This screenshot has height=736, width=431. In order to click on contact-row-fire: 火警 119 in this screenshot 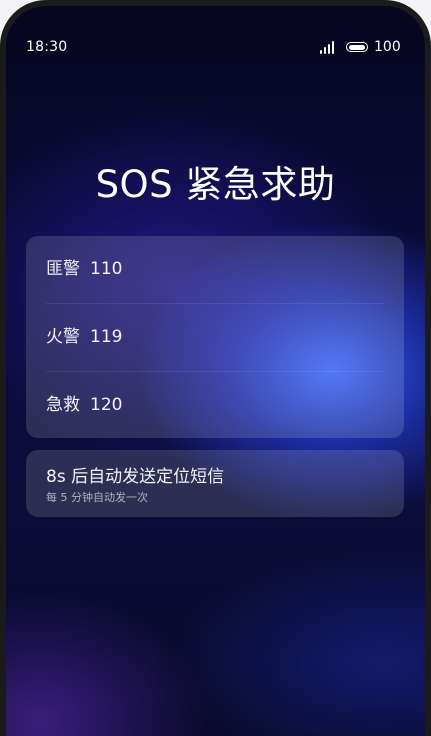, I will do `click(215, 337)`.